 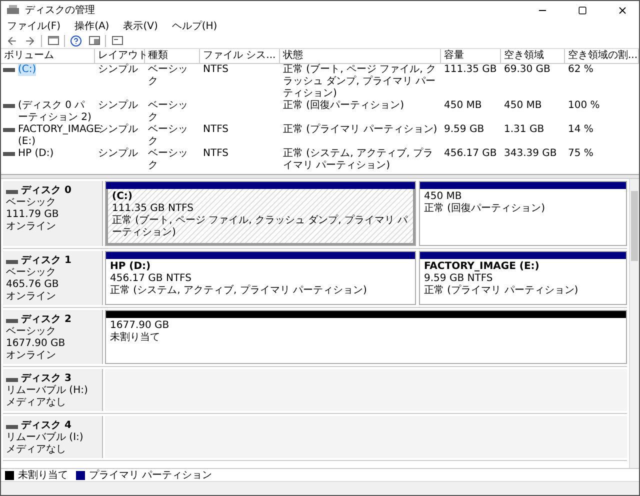 What do you see at coordinates (76, 41) in the screenshot?
I see `help-button` at bounding box center [76, 41].